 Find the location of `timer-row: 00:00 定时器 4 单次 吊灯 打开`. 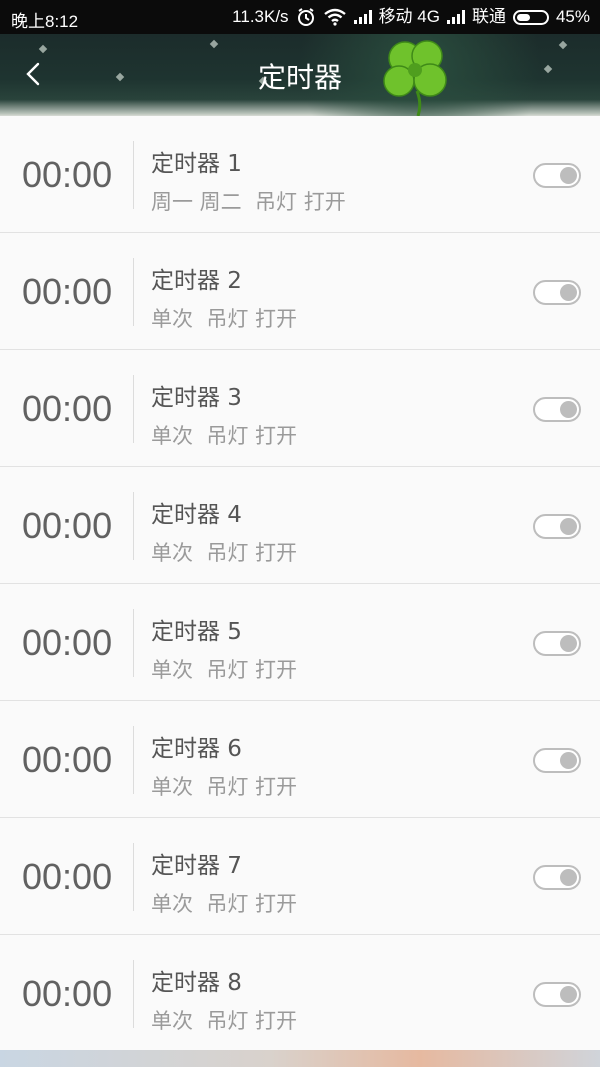

timer-row: 00:00 定时器 4 单次 吊灯 打开 is located at coordinates (300, 525).